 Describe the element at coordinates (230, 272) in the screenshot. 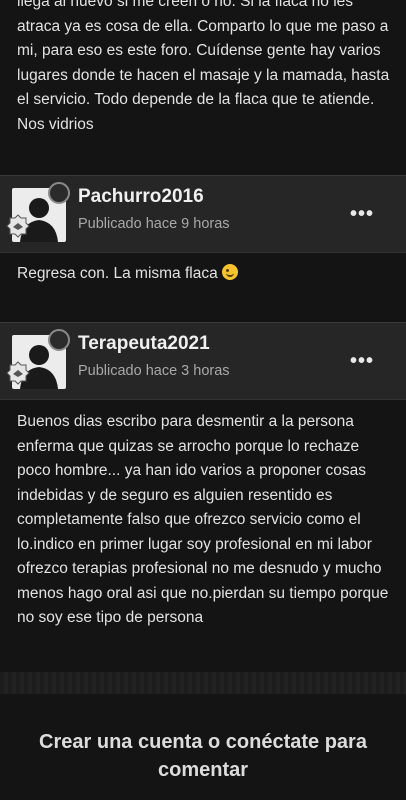

I see `wink-emoji-icon` at that location.